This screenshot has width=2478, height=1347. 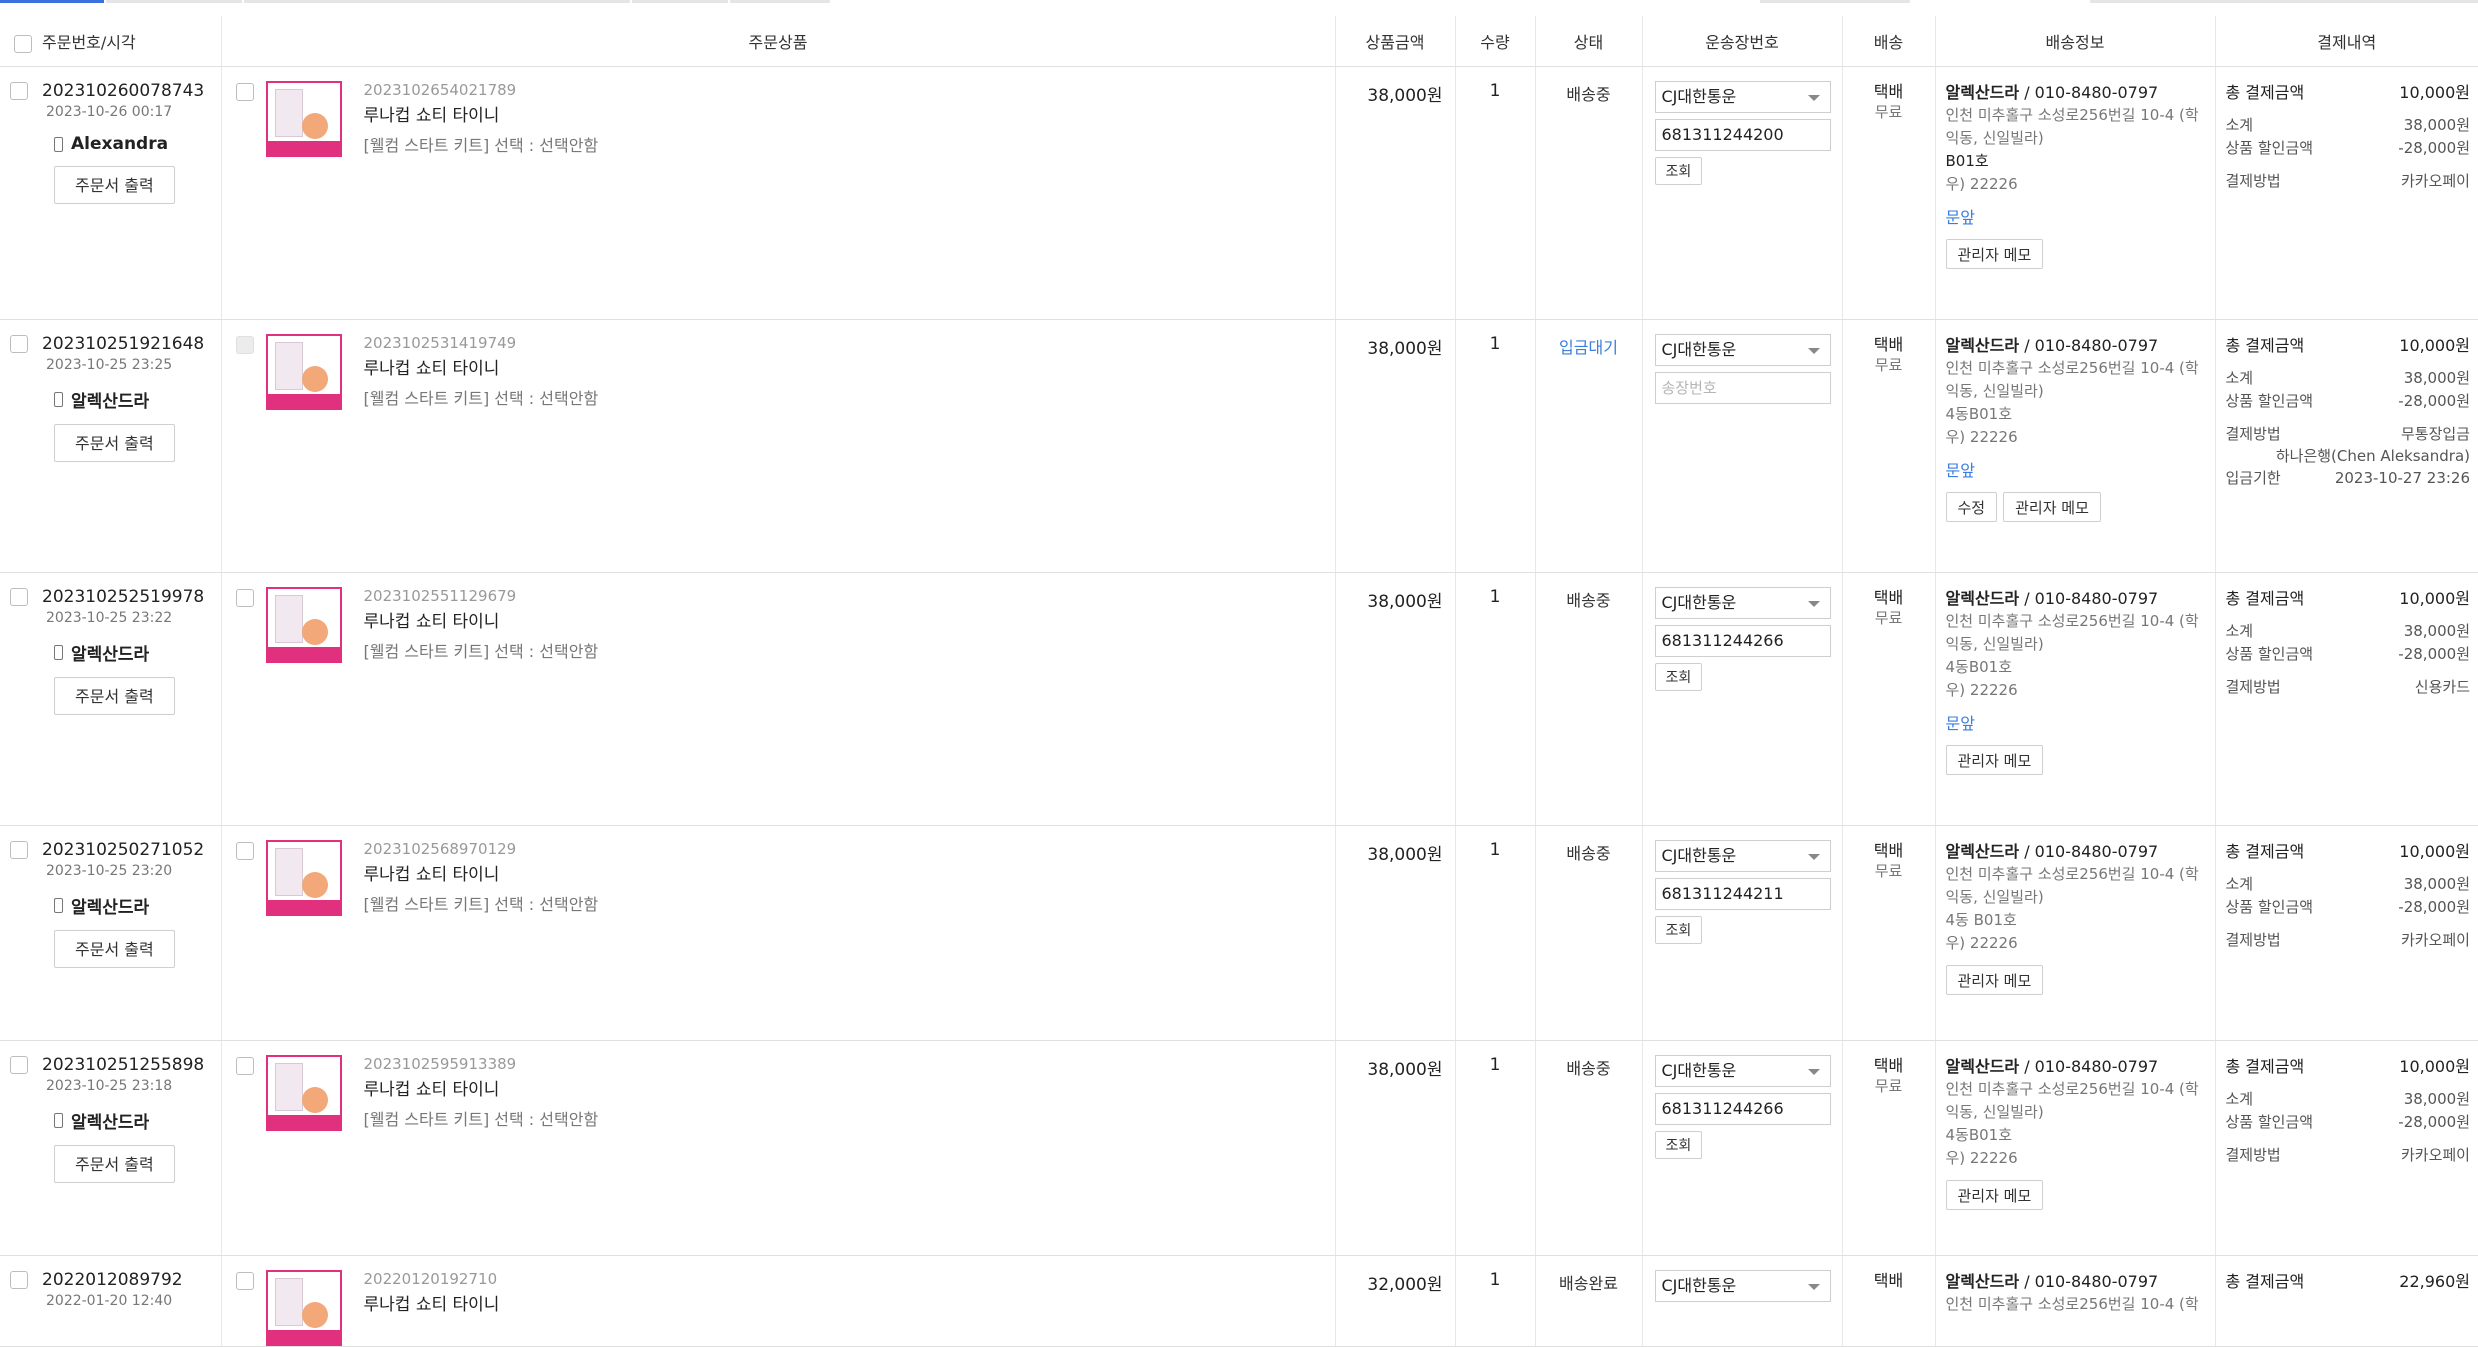 What do you see at coordinates (2442, 687) in the screenshot?
I see `method-value: 신용카드` at bounding box center [2442, 687].